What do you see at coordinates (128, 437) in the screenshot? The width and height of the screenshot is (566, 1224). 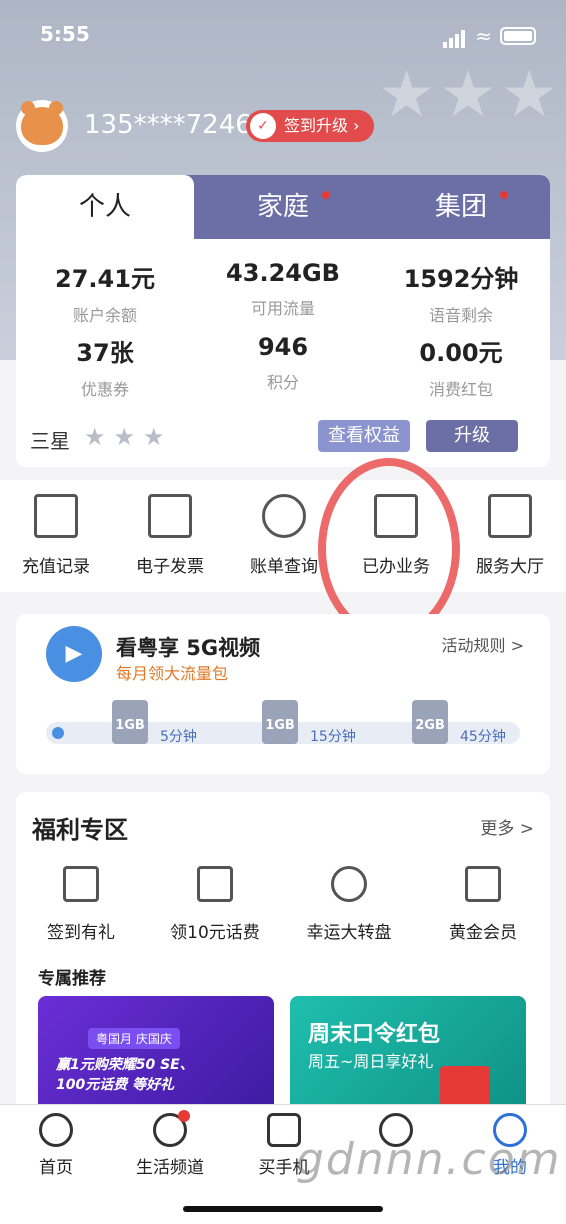 I see `level-stars-icon: ★★★` at bounding box center [128, 437].